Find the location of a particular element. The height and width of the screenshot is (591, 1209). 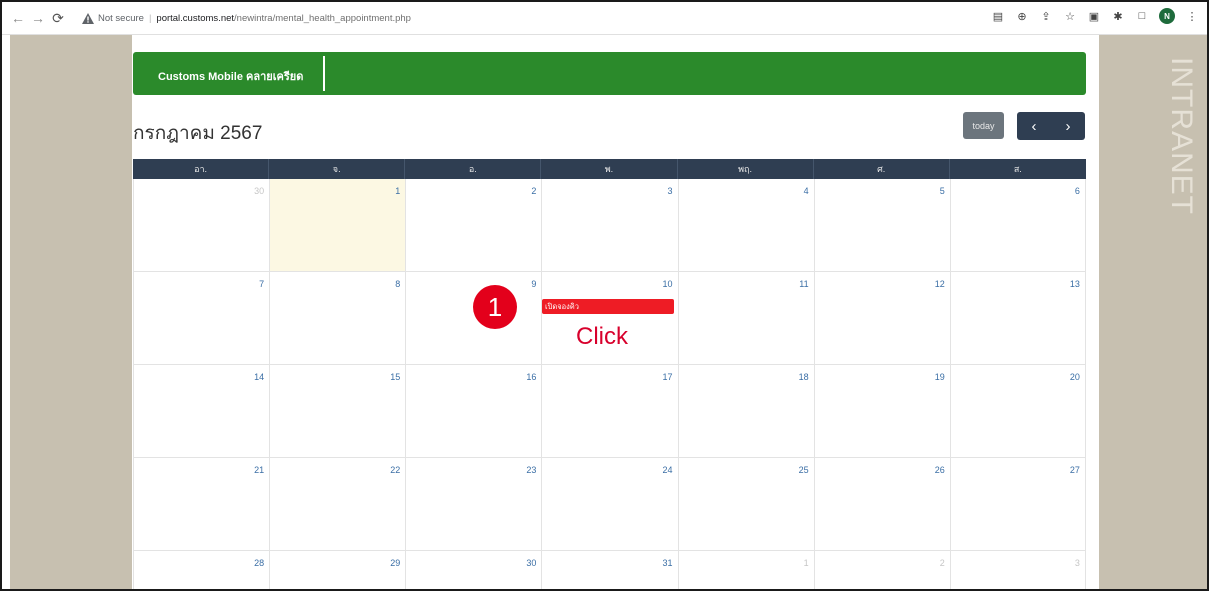

day-number: 16 is located at coordinates (531, 377).